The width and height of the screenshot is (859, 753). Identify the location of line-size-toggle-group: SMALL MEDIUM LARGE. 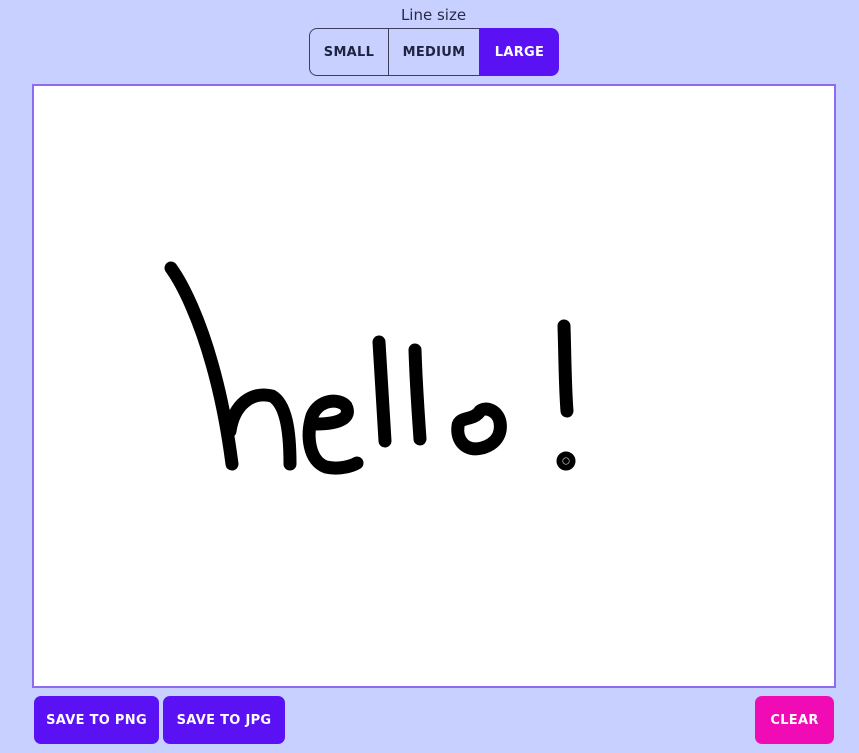
(434, 52).